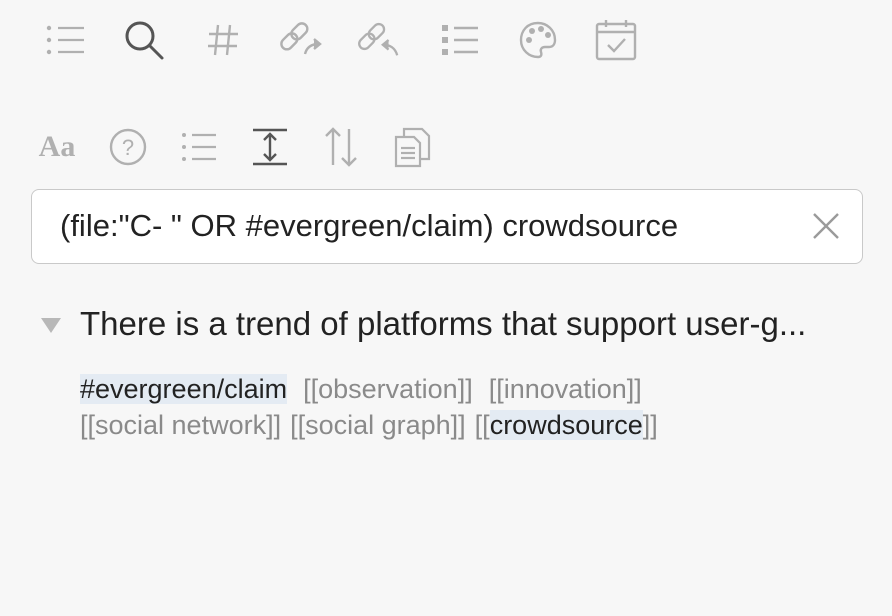  I want to click on backlinks-icon, so click(378, 40).